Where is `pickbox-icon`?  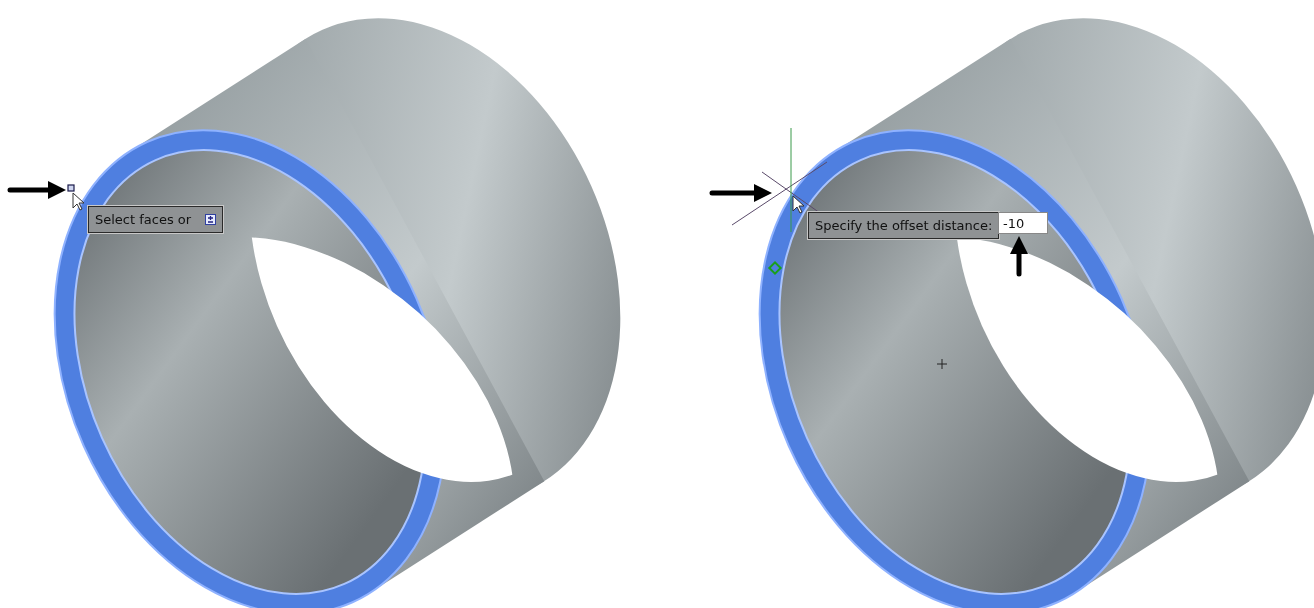
pickbox-icon is located at coordinates (71, 188).